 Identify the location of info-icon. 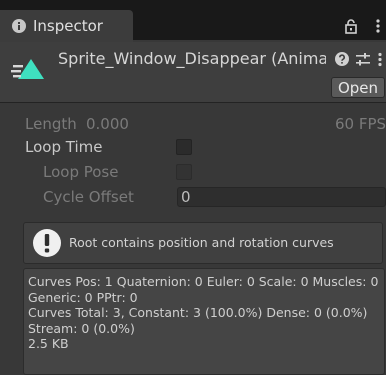
(19, 26).